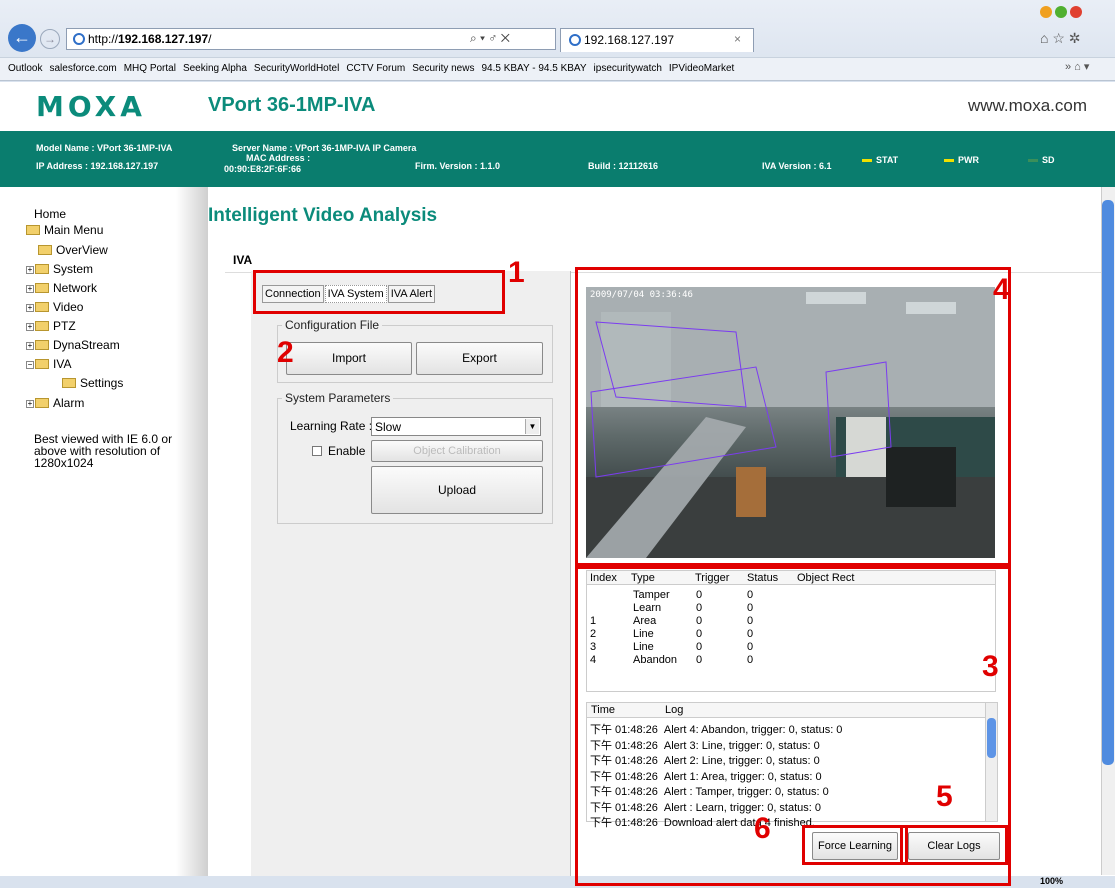  What do you see at coordinates (457, 451) in the screenshot?
I see `object-calibration-button: Object Calibration` at bounding box center [457, 451].